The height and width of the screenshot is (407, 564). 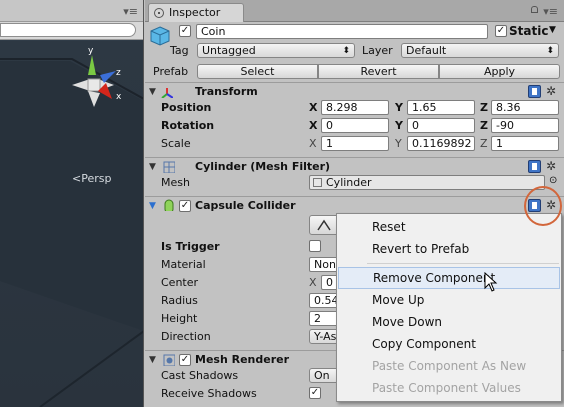 I want to click on inspector-tab-bar: Inspector ▾≡, so click(x=354, y=11).